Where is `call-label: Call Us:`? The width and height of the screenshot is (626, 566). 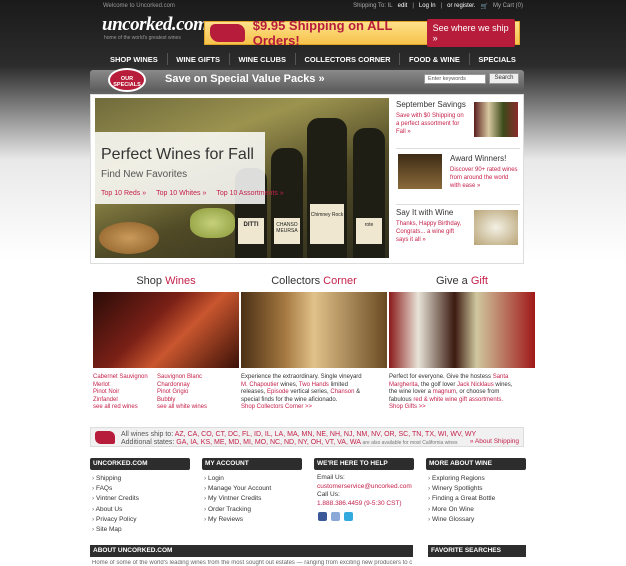
call-label: Call Us: is located at coordinates (328, 494).